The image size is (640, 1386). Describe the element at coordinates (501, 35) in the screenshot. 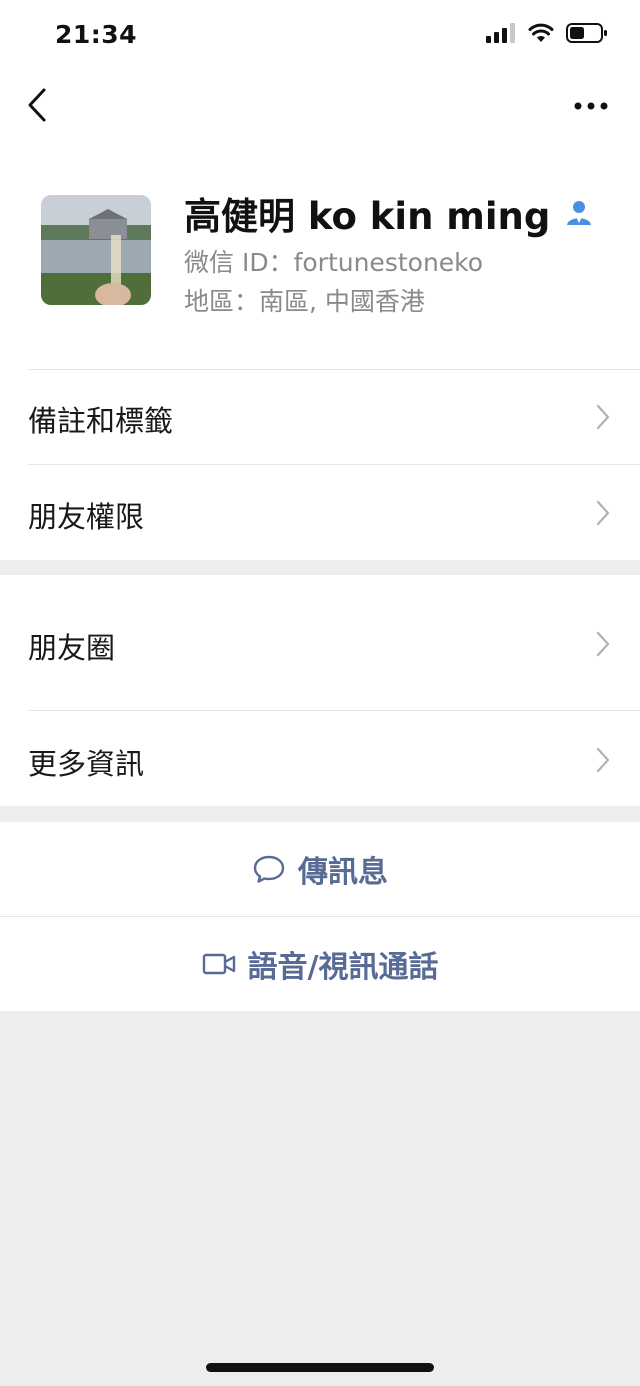

I see `signal-icon` at that location.